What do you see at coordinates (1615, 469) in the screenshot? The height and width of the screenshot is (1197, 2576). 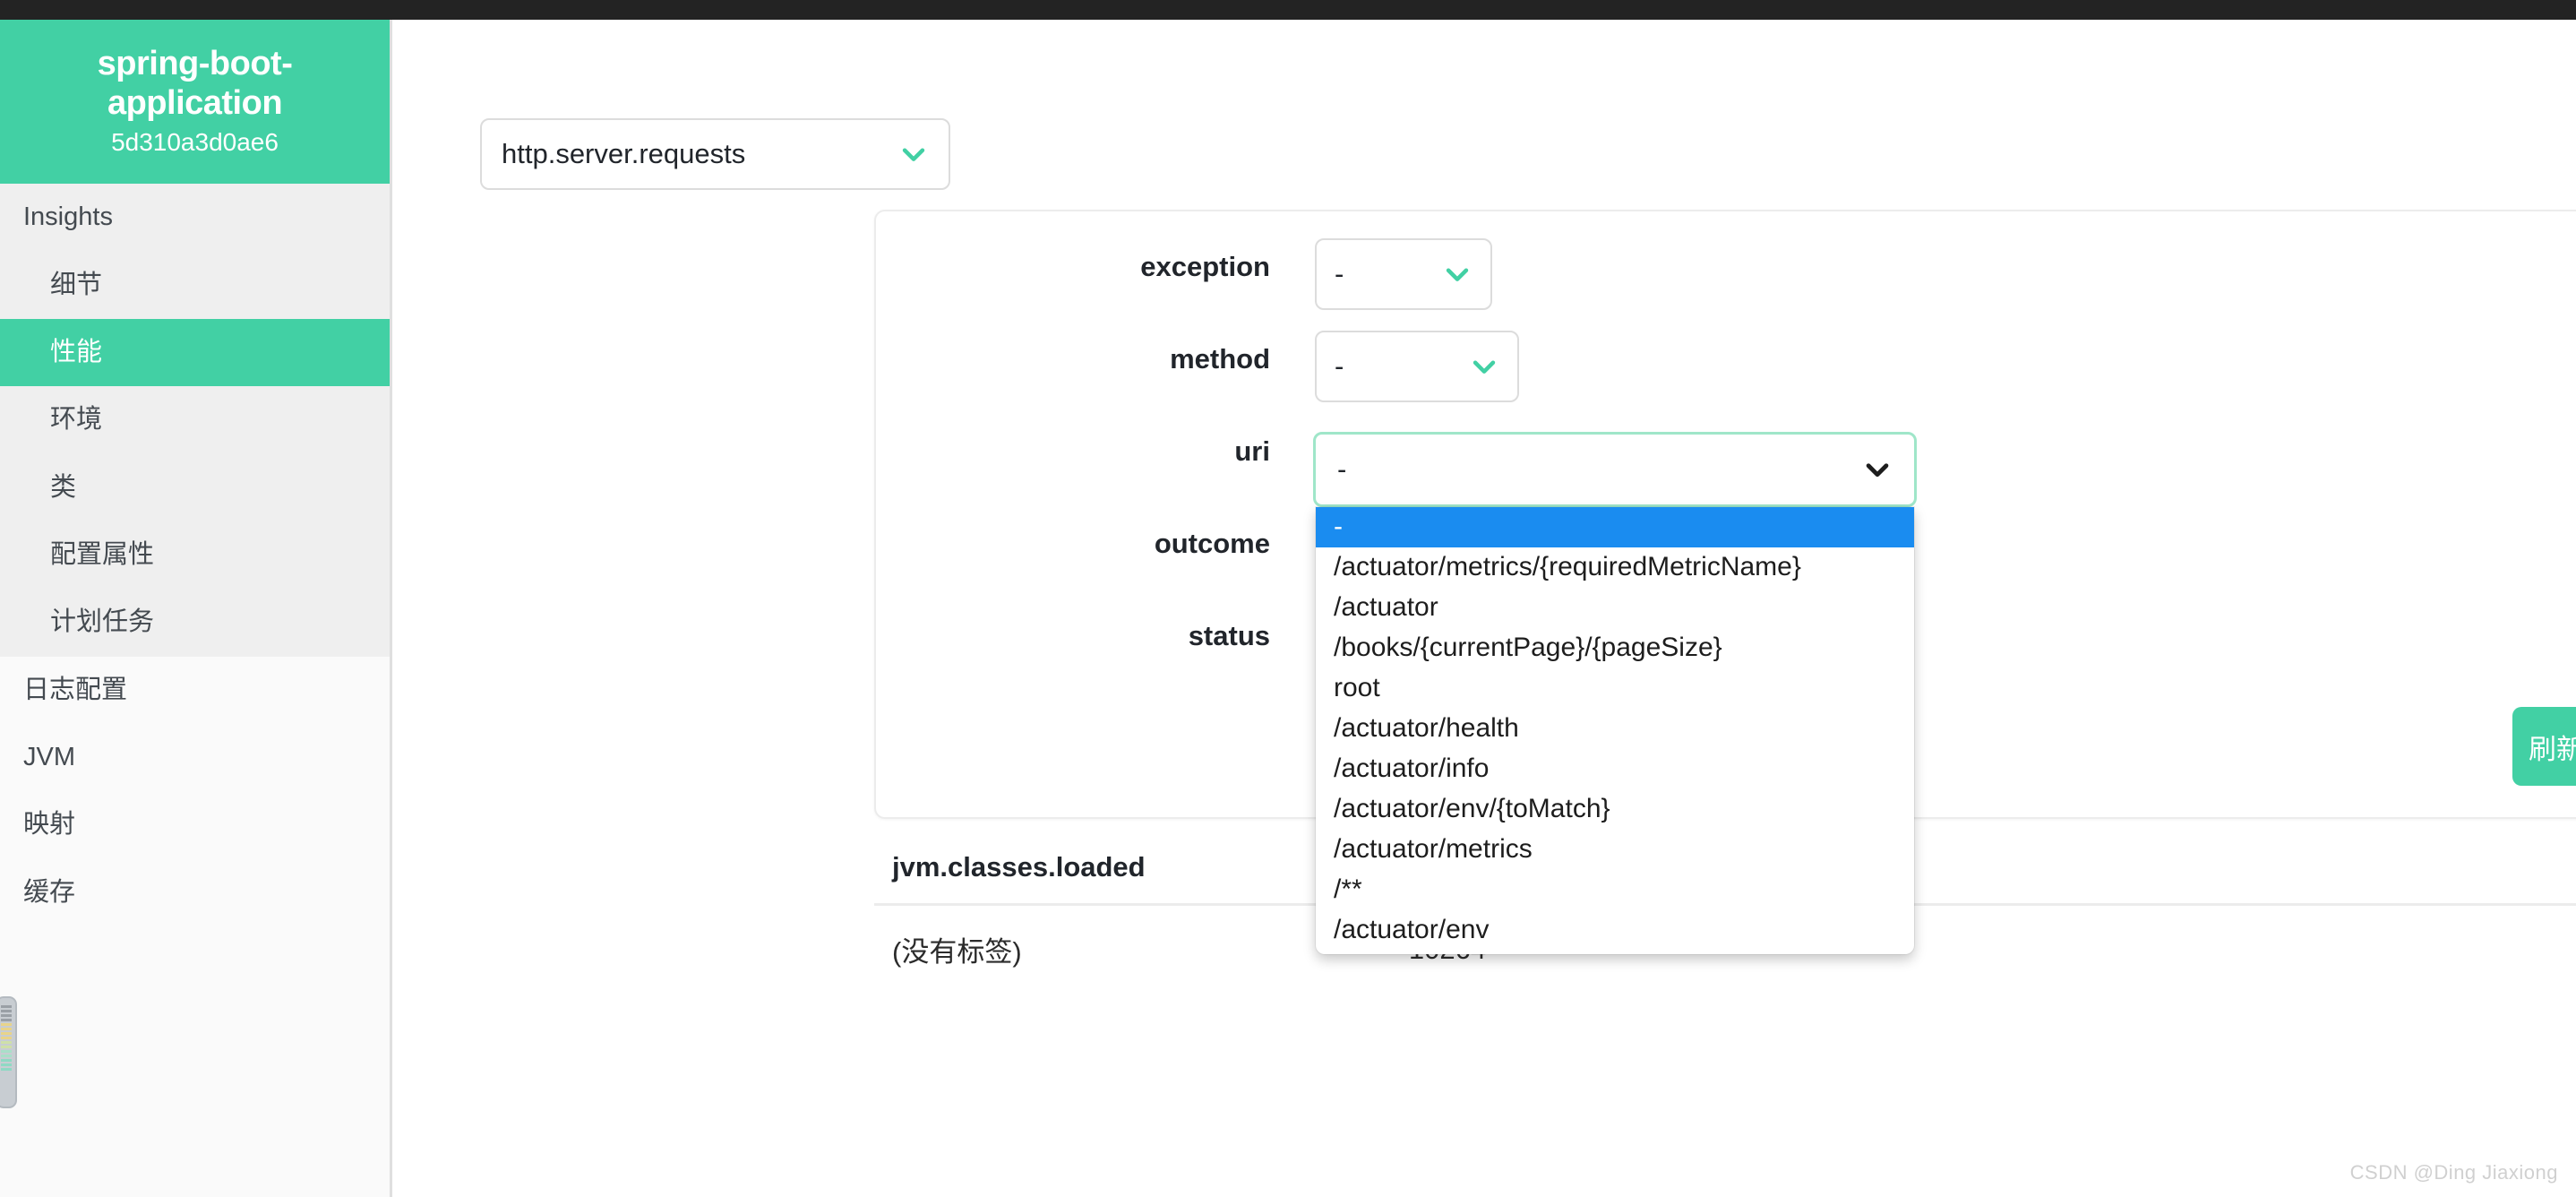 I see `tag-select-uri: -` at bounding box center [1615, 469].